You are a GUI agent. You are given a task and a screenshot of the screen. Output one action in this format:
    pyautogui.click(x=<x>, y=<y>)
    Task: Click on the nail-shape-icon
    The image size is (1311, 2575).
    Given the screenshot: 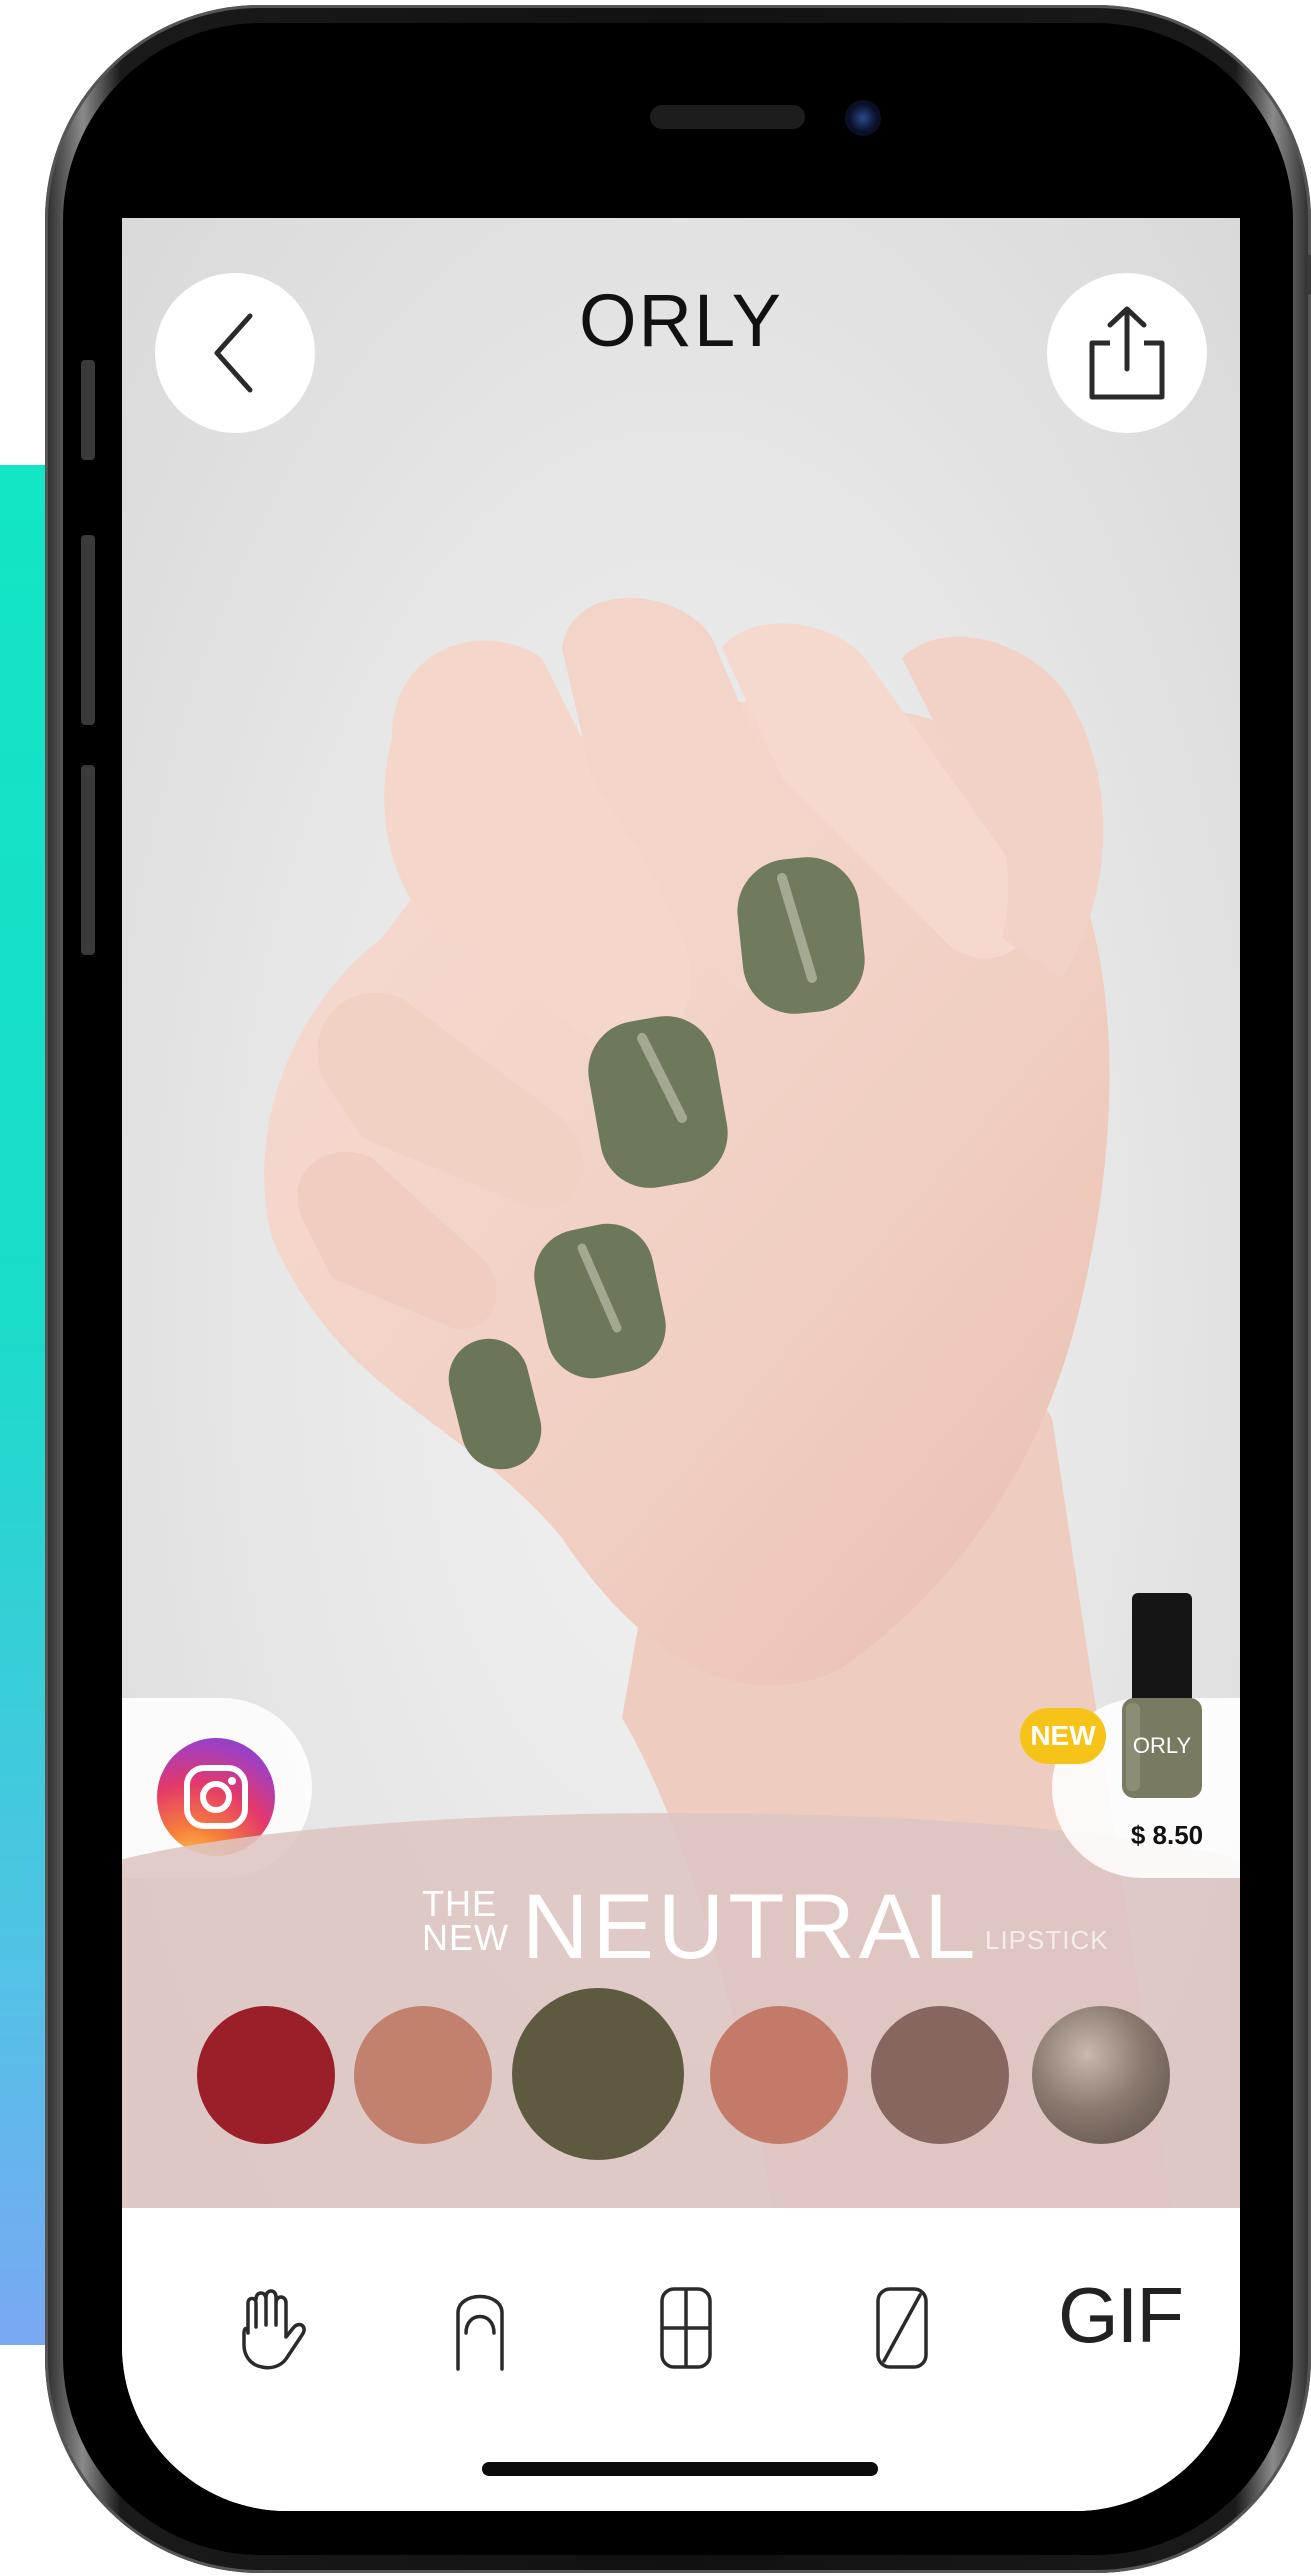 What is the action you would take?
    pyautogui.click(x=480, y=2332)
    